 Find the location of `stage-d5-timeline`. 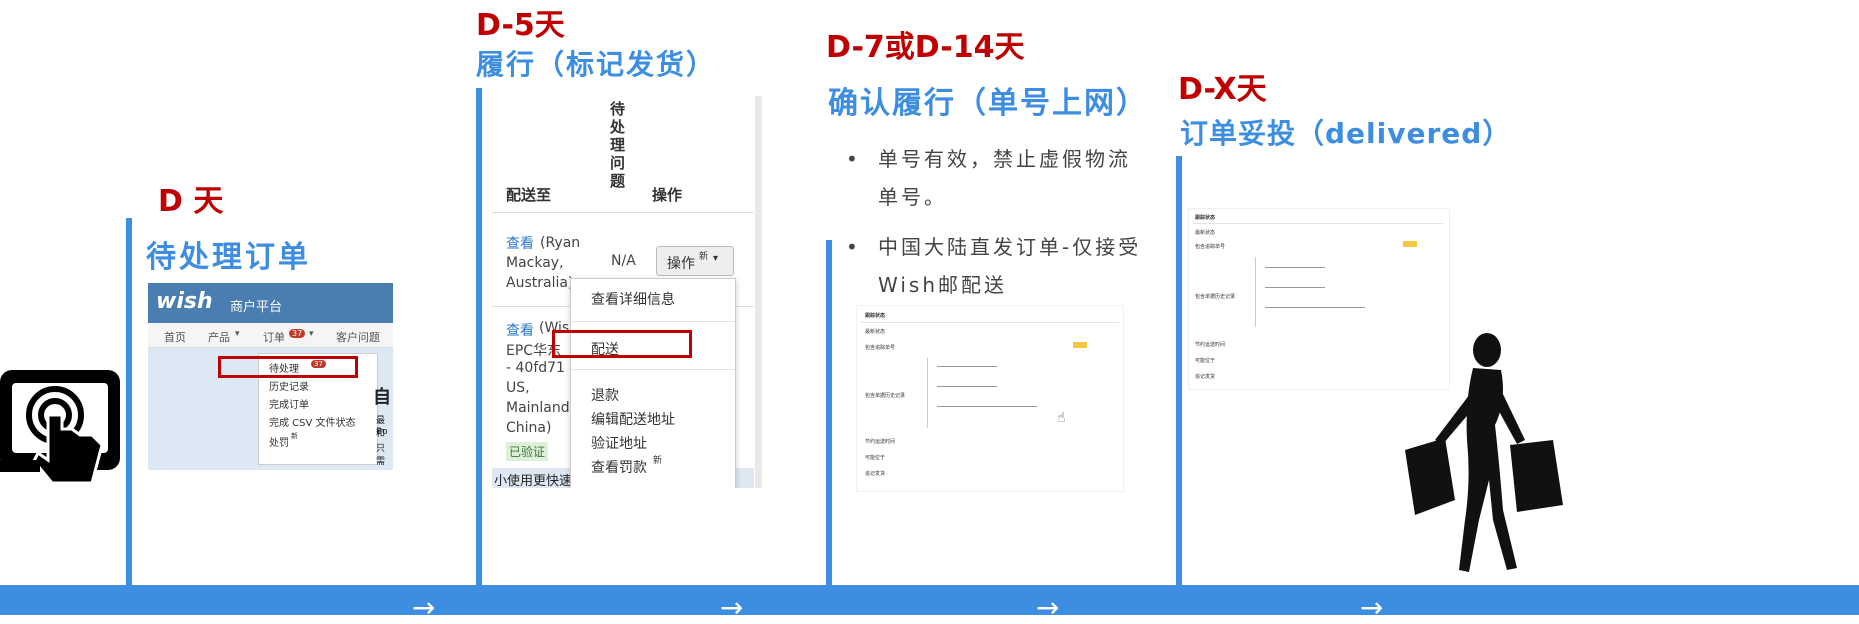

stage-d5-timeline is located at coordinates (479, 339).